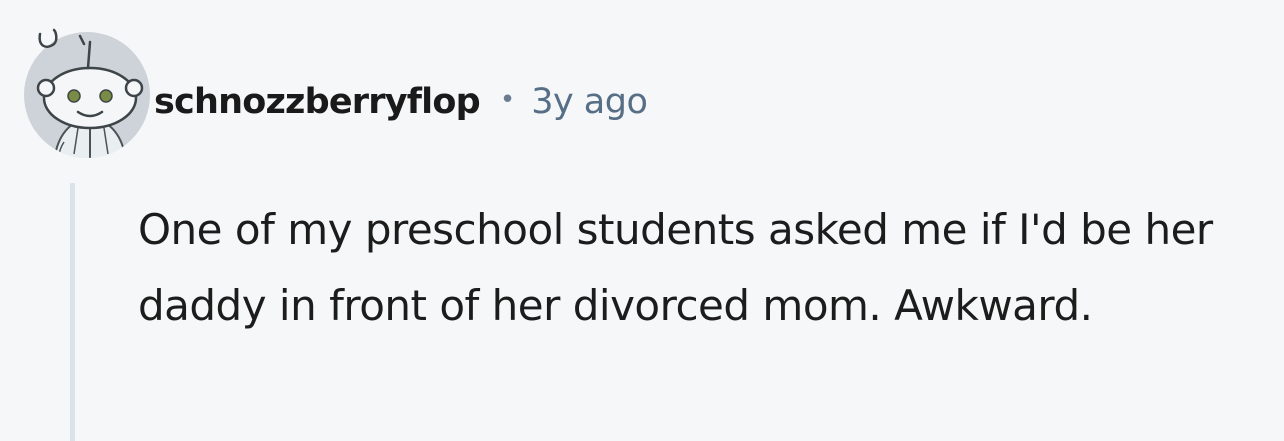 The height and width of the screenshot is (441, 1284). What do you see at coordinates (589, 102) in the screenshot?
I see `comment-timestamp: 3y ago` at bounding box center [589, 102].